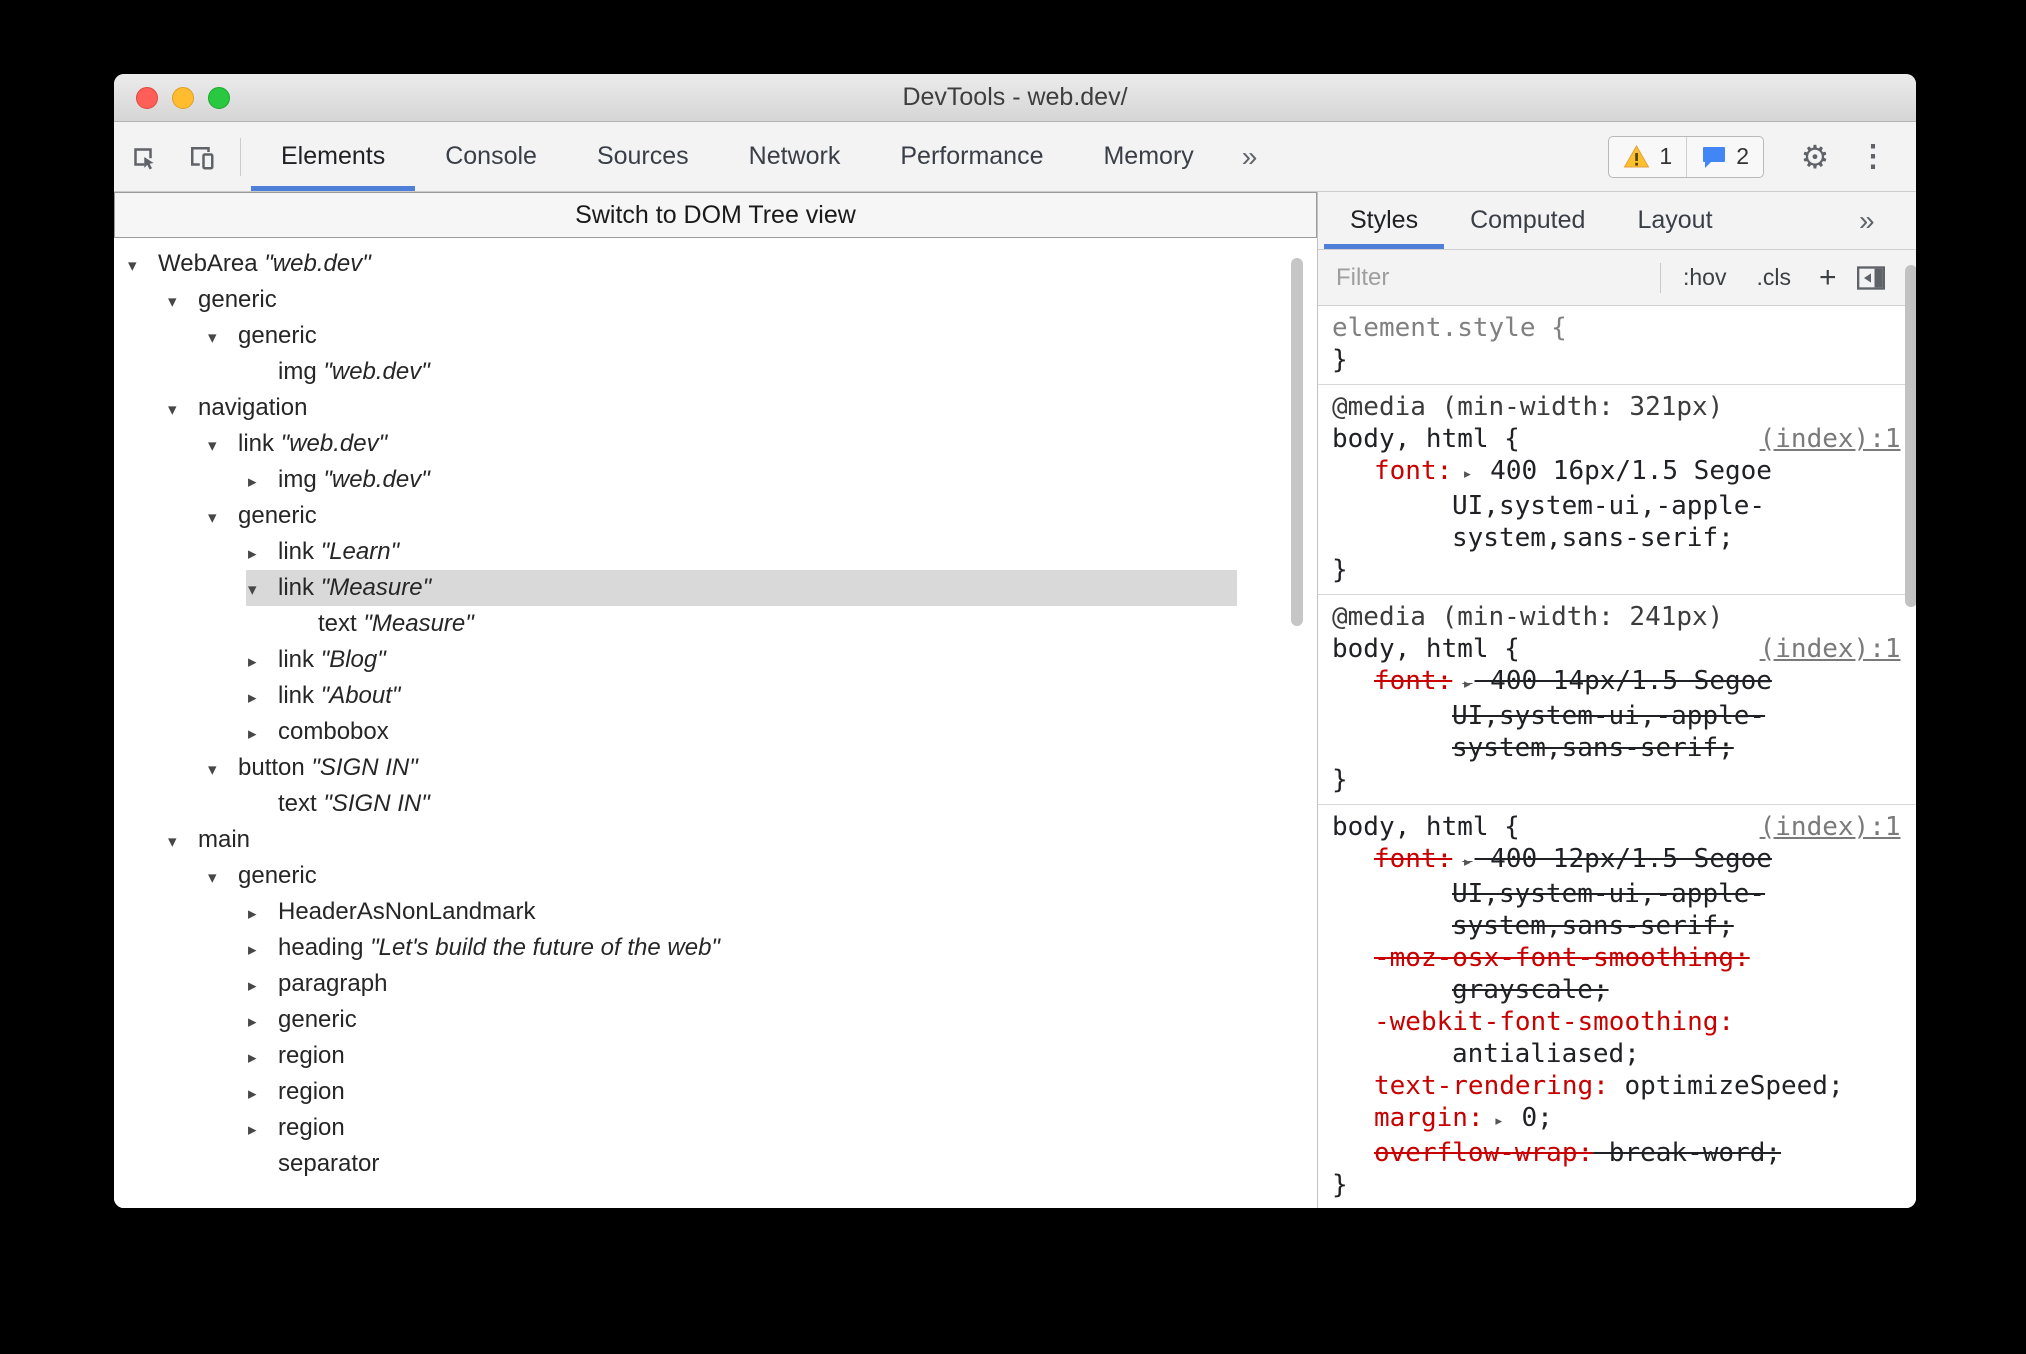  I want to click on css-declaration: overflow-wrap: break-word;, so click(1616, 1153).